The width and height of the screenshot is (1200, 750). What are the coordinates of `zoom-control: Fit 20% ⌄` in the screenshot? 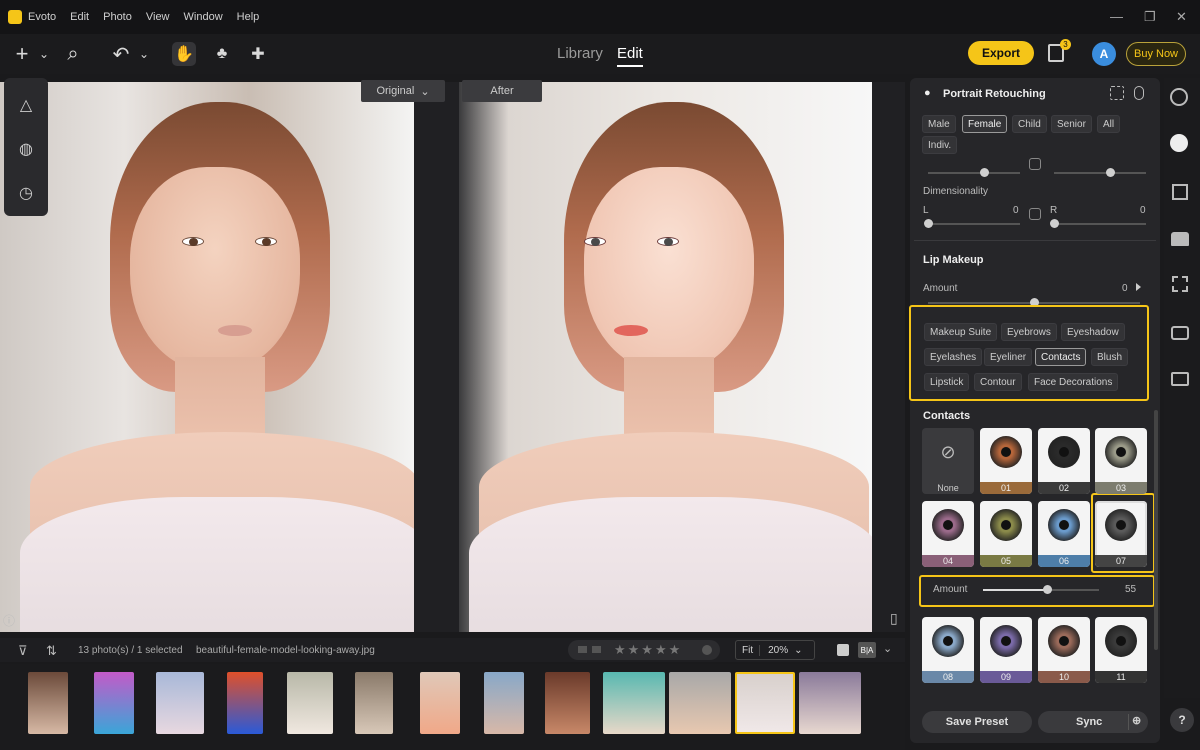 It's located at (775, 650).